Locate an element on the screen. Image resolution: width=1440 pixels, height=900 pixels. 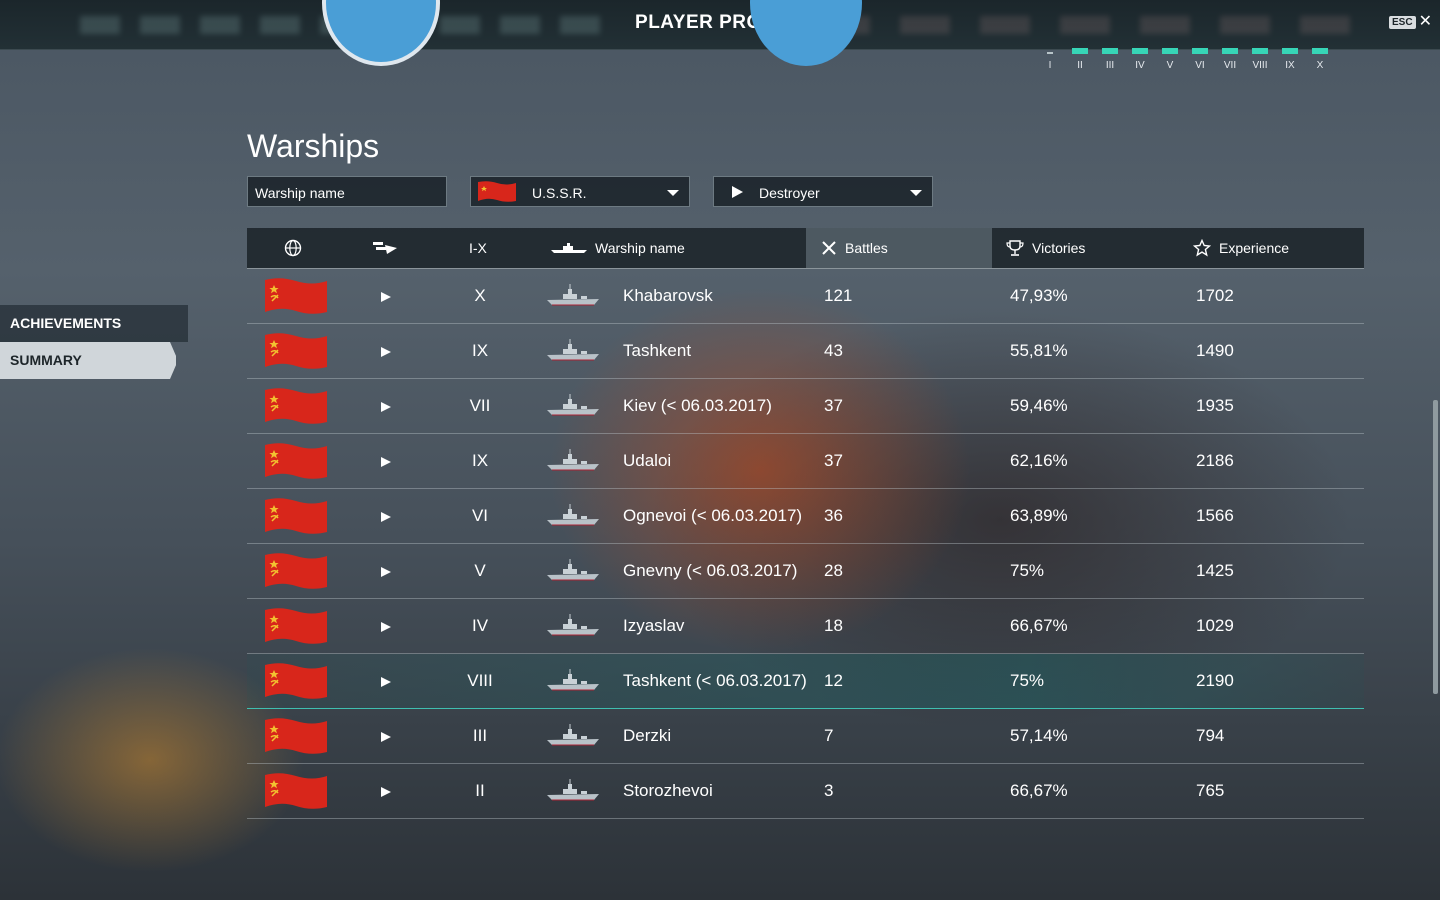
table-row: V Gnevny (< 06.03.2017) 28 75% 1425 is located at coordinates (805, 571).